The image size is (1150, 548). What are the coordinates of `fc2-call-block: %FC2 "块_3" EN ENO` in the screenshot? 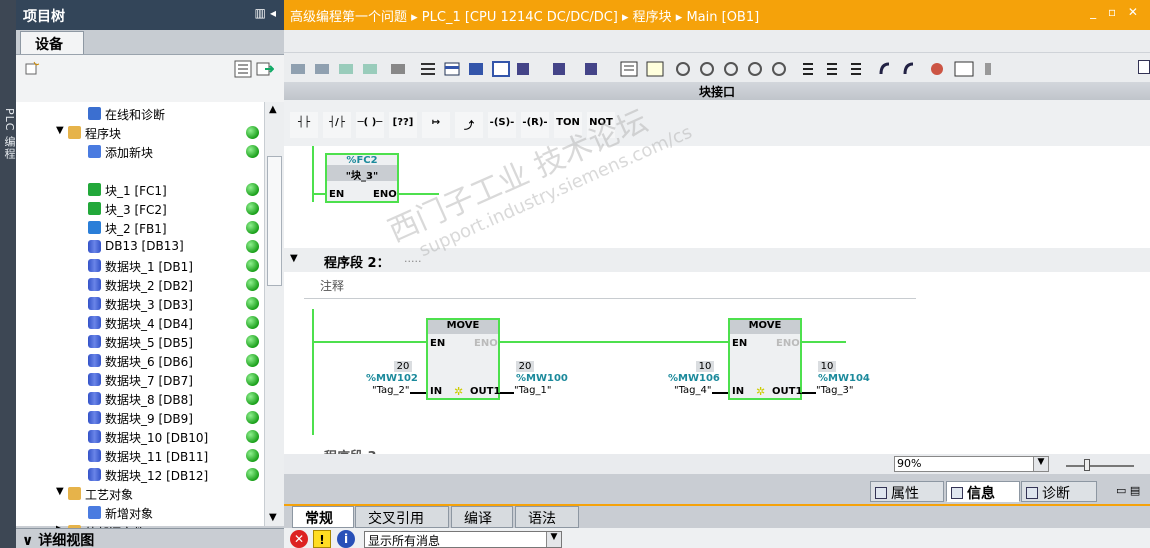 It's located at (362, 178).